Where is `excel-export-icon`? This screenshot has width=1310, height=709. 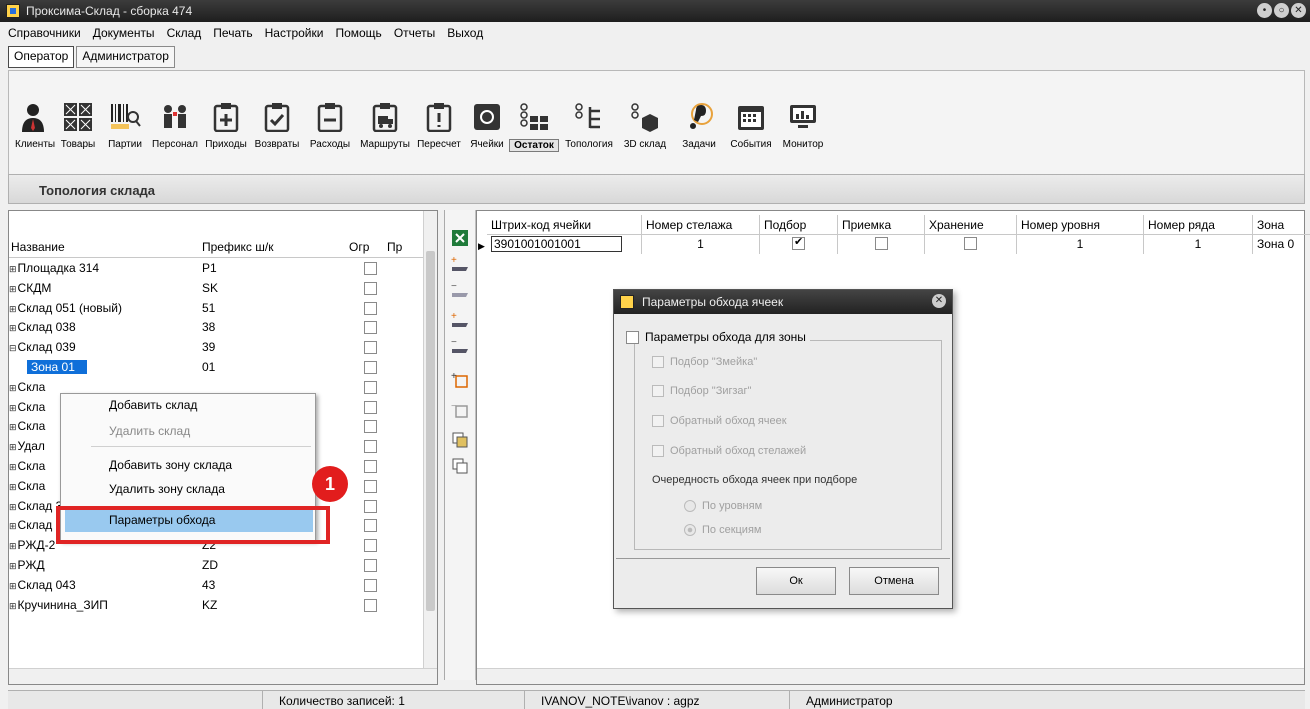
excel-export-icon is located at coordinates (460, 238).